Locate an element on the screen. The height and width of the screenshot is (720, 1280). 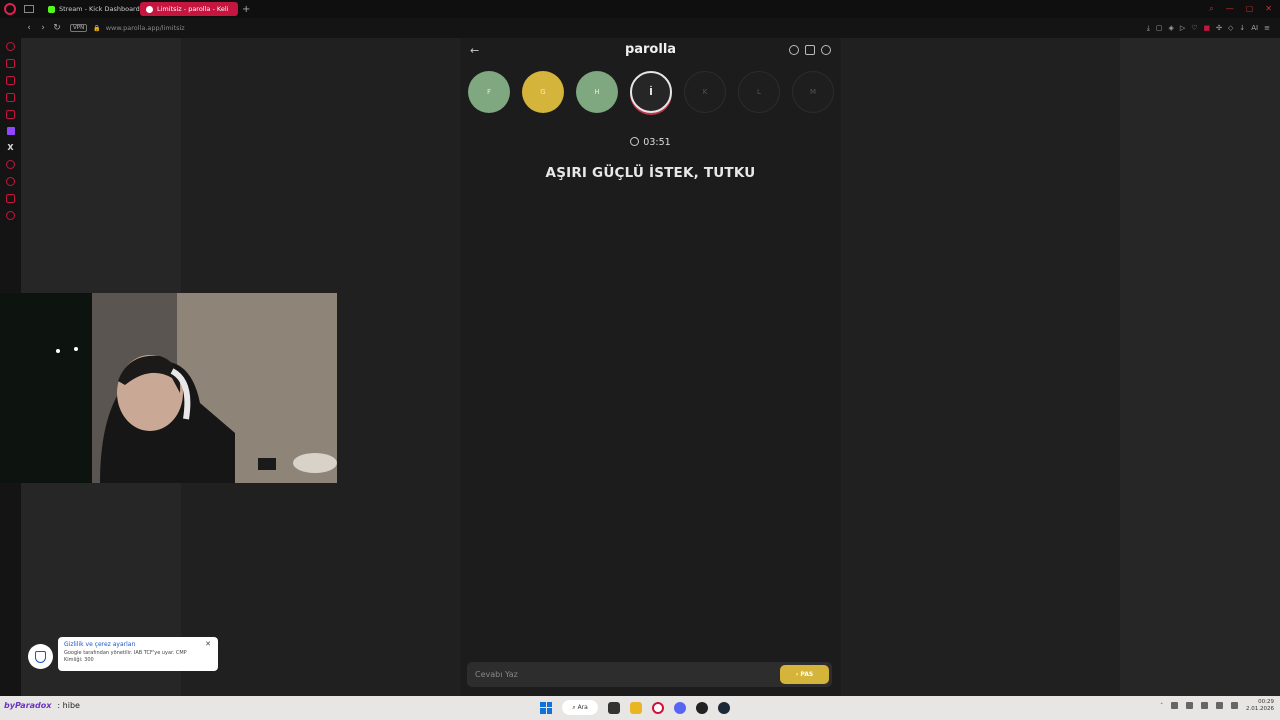
tab-label: Stream - Kick Dashboard is located at coordinates (99, 9).